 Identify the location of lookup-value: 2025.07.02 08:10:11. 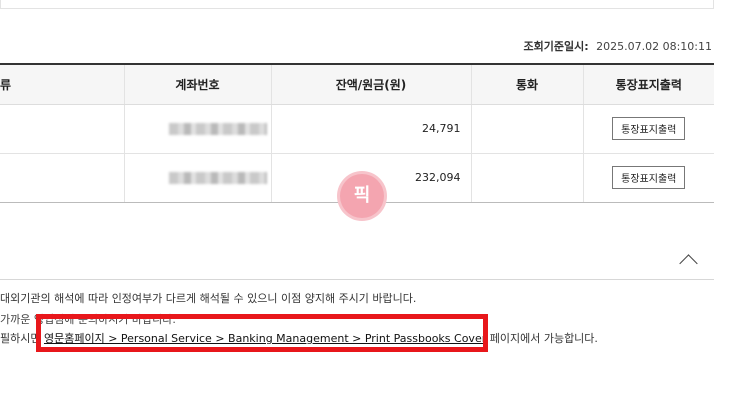
(654, 46).